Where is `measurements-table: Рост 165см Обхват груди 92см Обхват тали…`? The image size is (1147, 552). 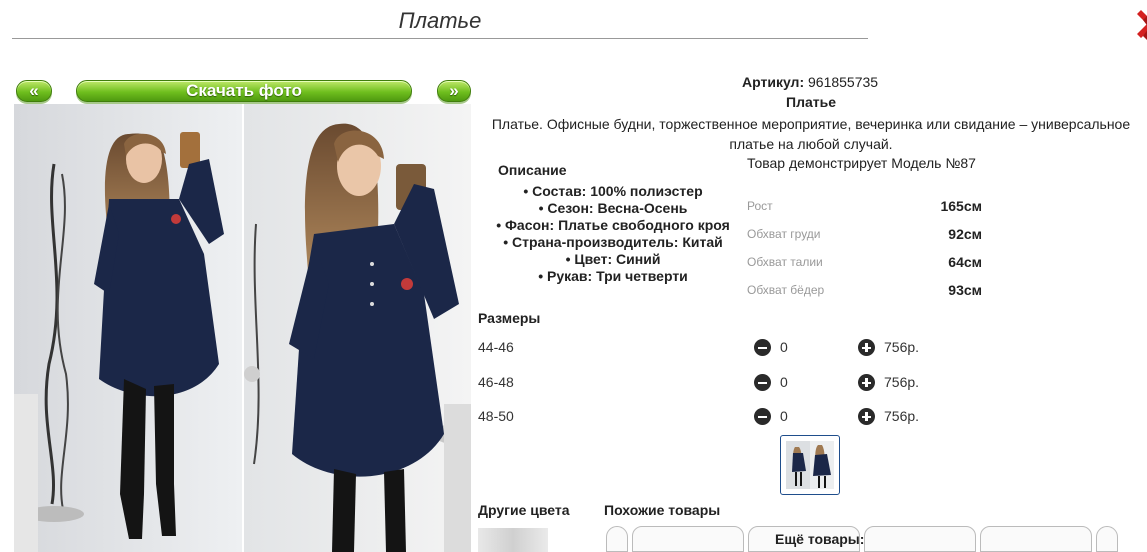
measurements-table: Рост 165см Обхват груди 92см Обхват тали… is located at coordinates (867, 252).